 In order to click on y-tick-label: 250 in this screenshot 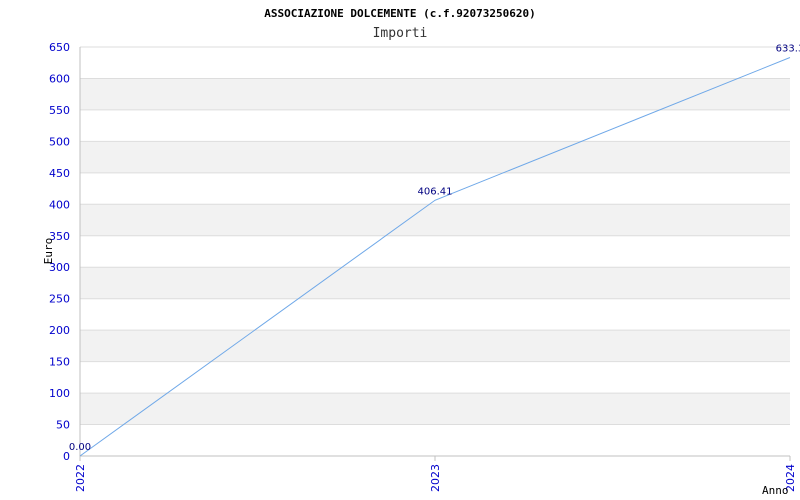, I will do `click(59, 299)`.